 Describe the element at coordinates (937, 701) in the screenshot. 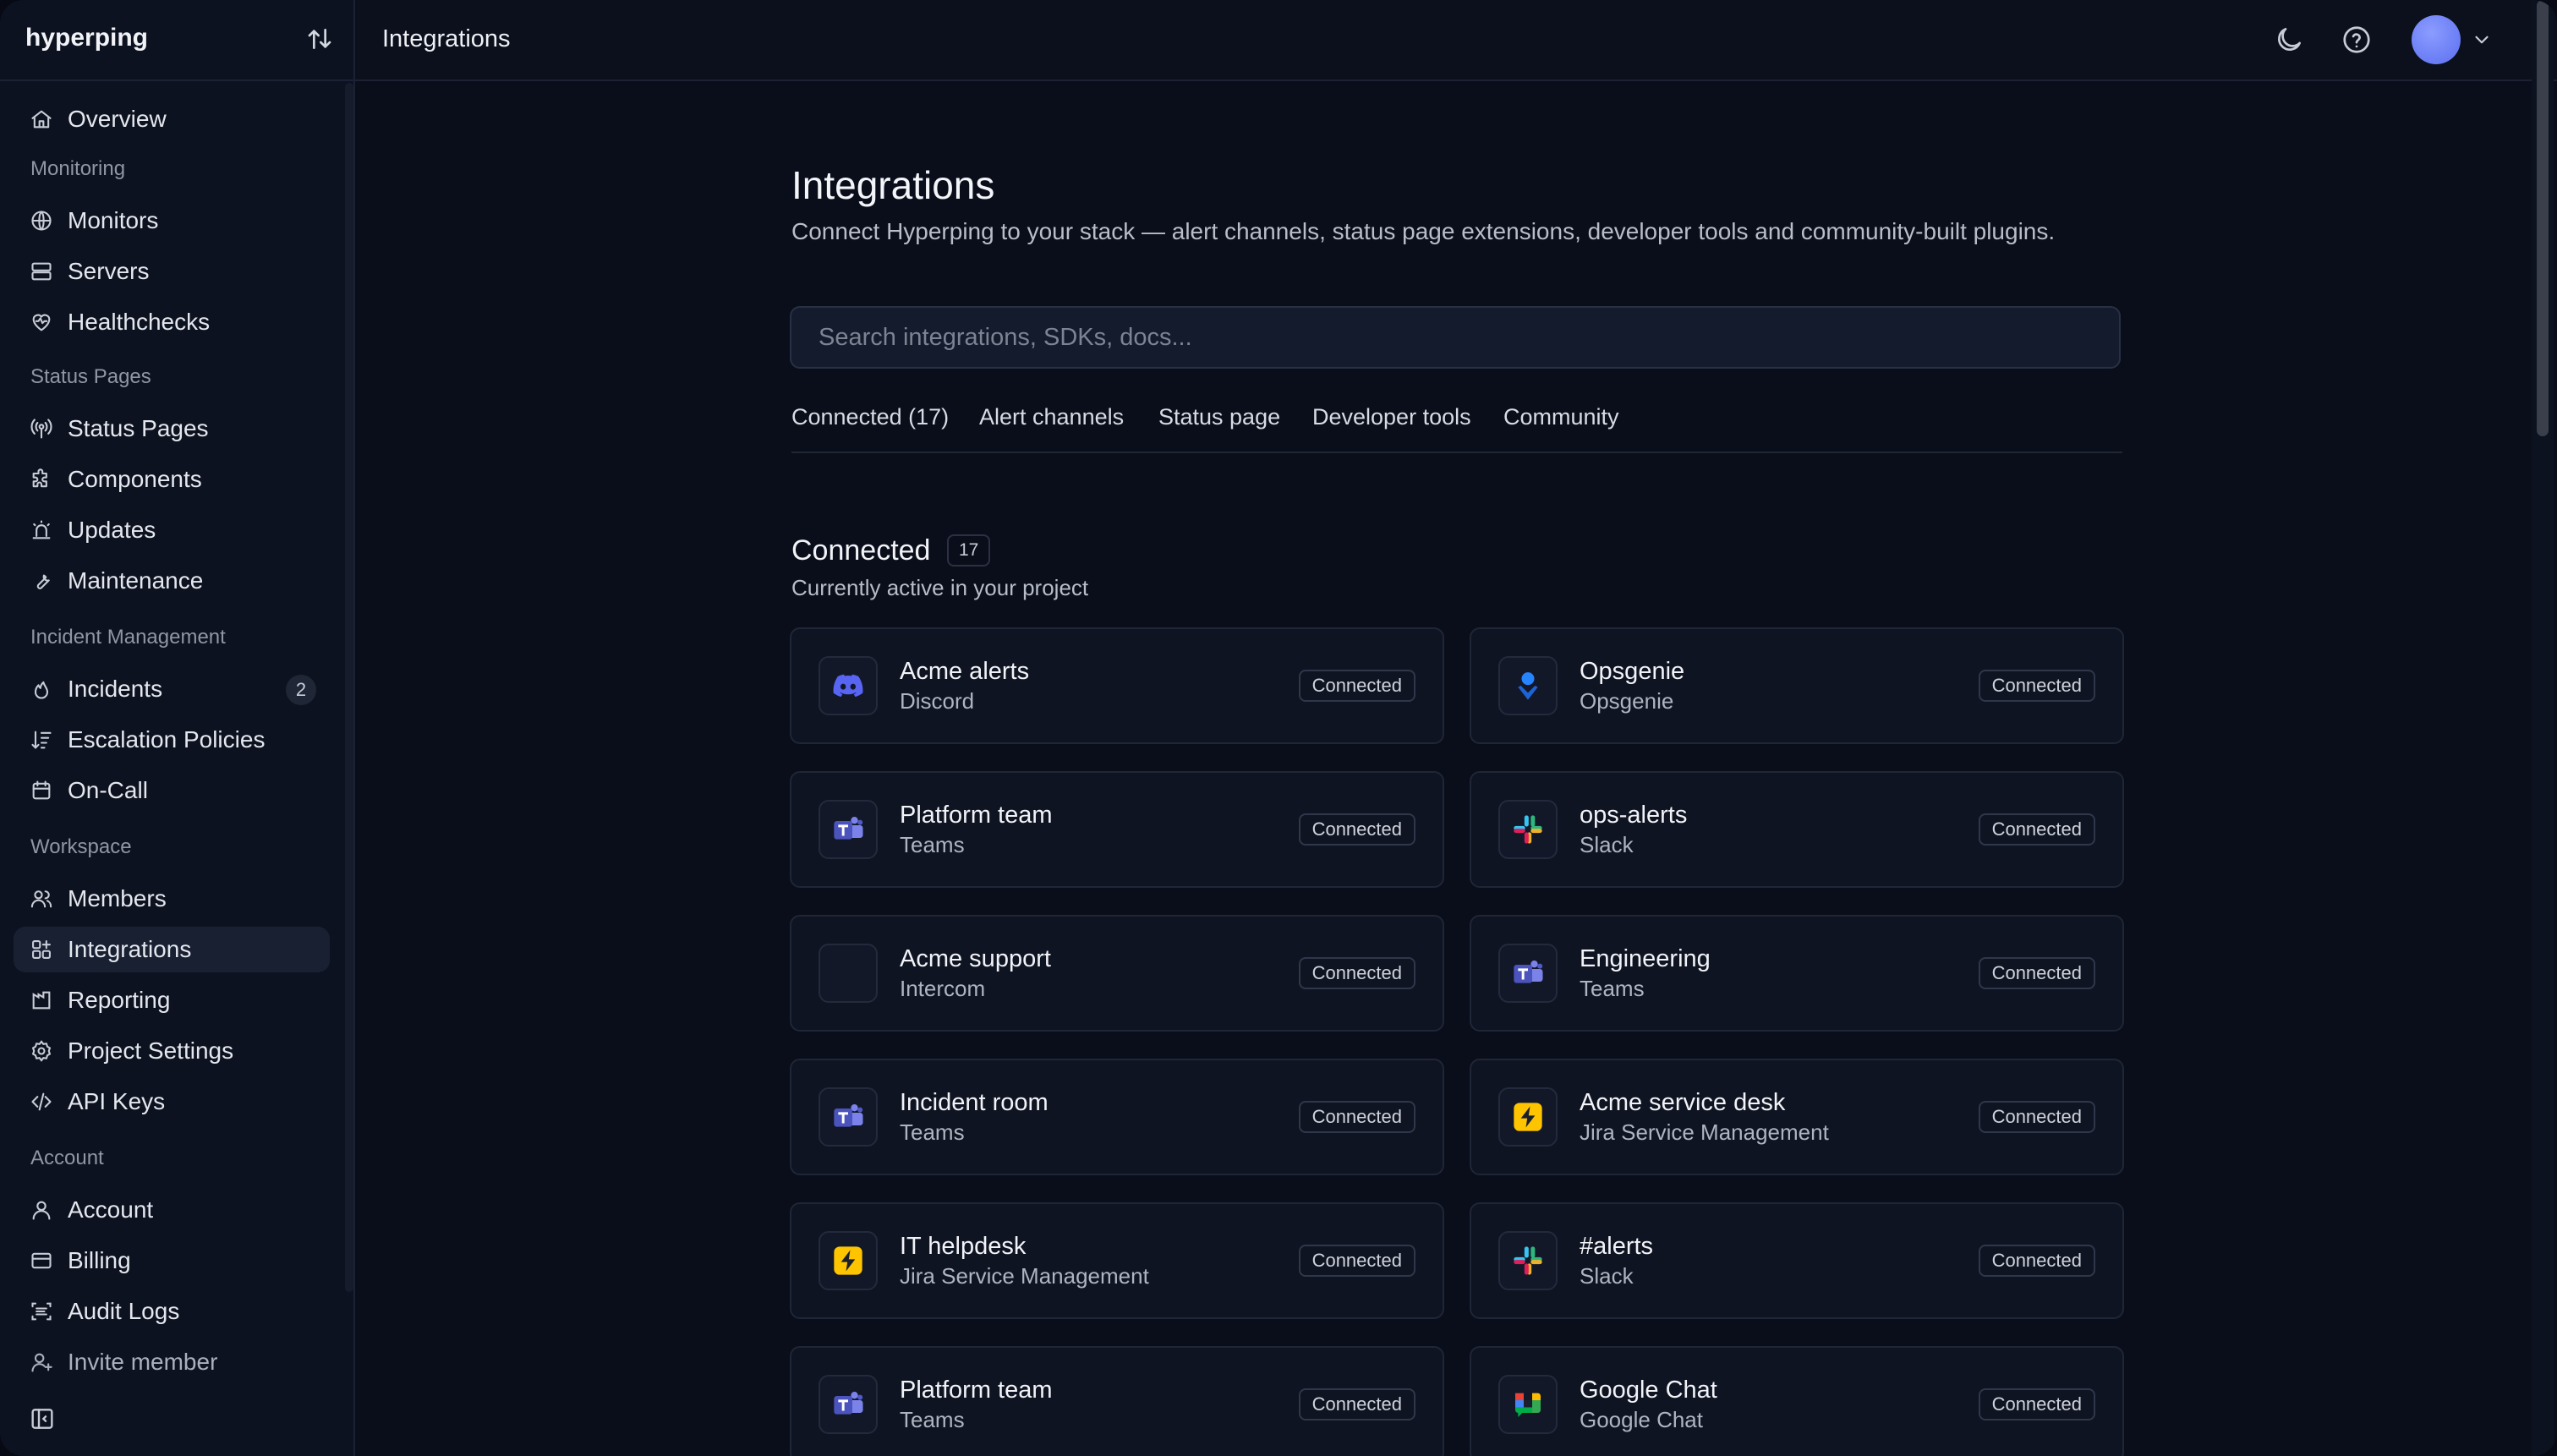

I see `integration-service: Discord` at that location.